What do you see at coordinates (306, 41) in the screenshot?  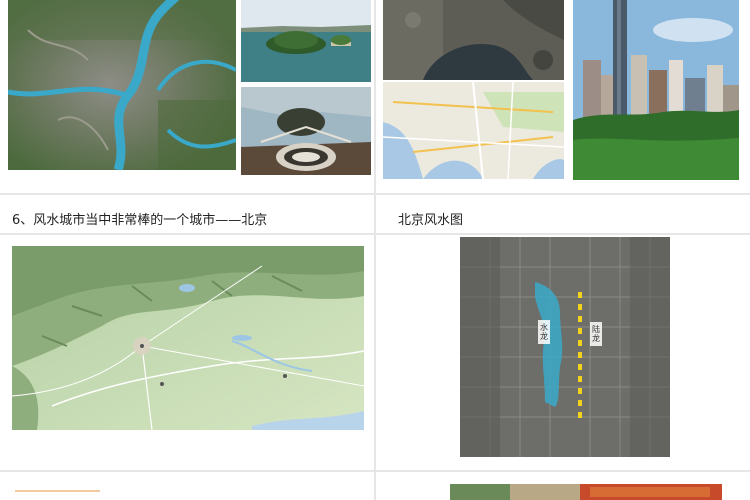 I see `lake-island-photo` at bounding box center [306, 41].